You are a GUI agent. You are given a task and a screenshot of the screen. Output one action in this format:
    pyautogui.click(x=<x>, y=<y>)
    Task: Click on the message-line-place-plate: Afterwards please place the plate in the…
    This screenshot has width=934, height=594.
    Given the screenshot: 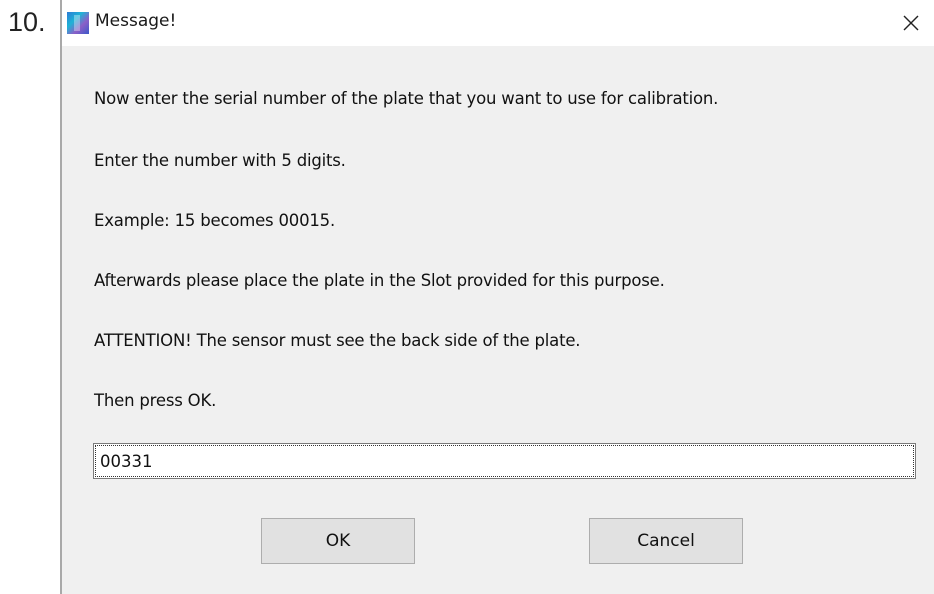 What is the action you would take?
    pyautogui.click(x=379, y=280)
    